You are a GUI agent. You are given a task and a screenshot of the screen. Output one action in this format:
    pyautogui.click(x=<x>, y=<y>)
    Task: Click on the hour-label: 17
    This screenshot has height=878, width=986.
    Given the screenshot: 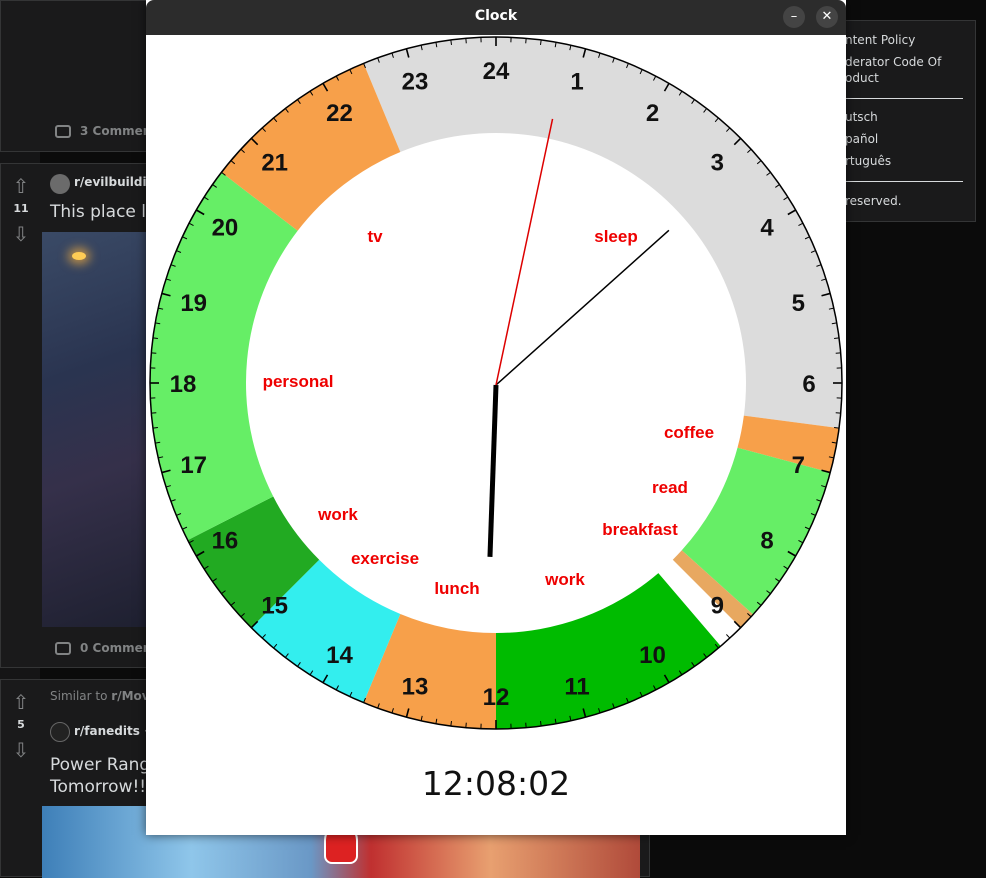 What is the action you would take?
    pyautogui.click(x=193, y=465)
    